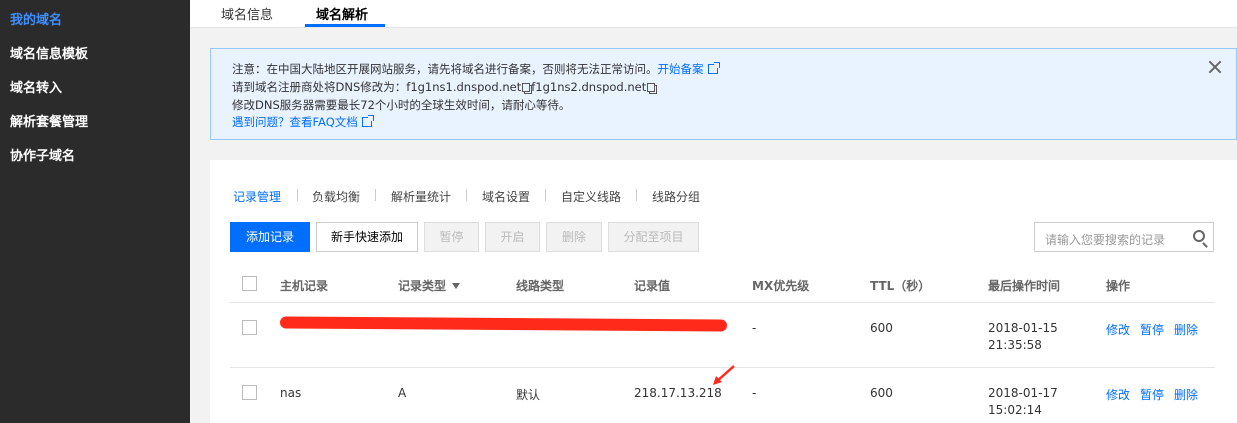 Image resolution: width=1237 pixels, height=423 pixels. Describe the element at coordinates (681, 69) in the screenshot. I see `start-filing-link: 开始备案` at that location.